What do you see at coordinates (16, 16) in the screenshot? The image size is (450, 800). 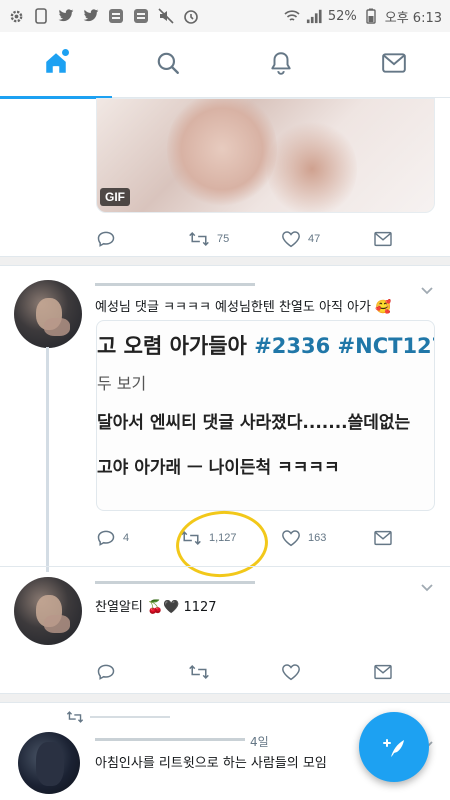 I see `settings-icon` at bounding box center [16, 16].